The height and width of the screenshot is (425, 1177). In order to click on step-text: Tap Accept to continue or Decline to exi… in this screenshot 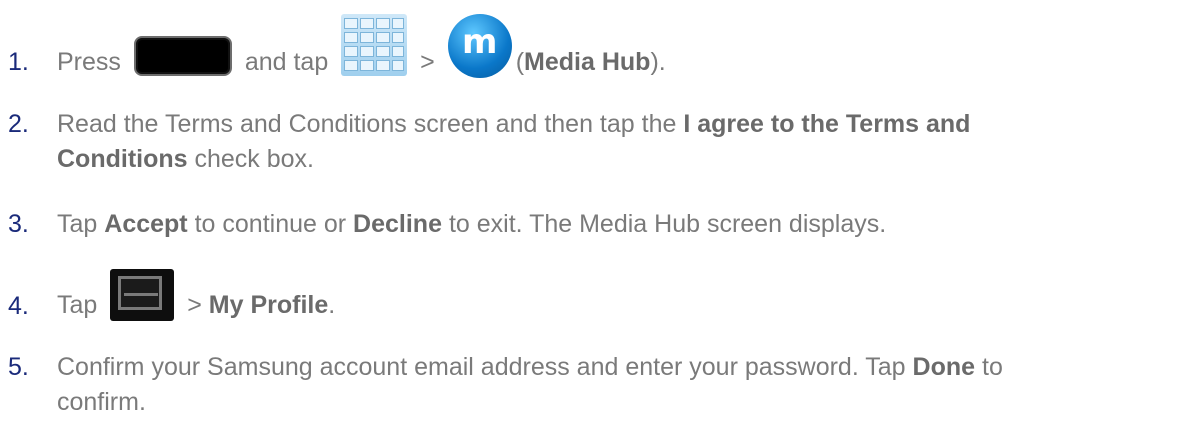, I will do `click(472, 224)`.